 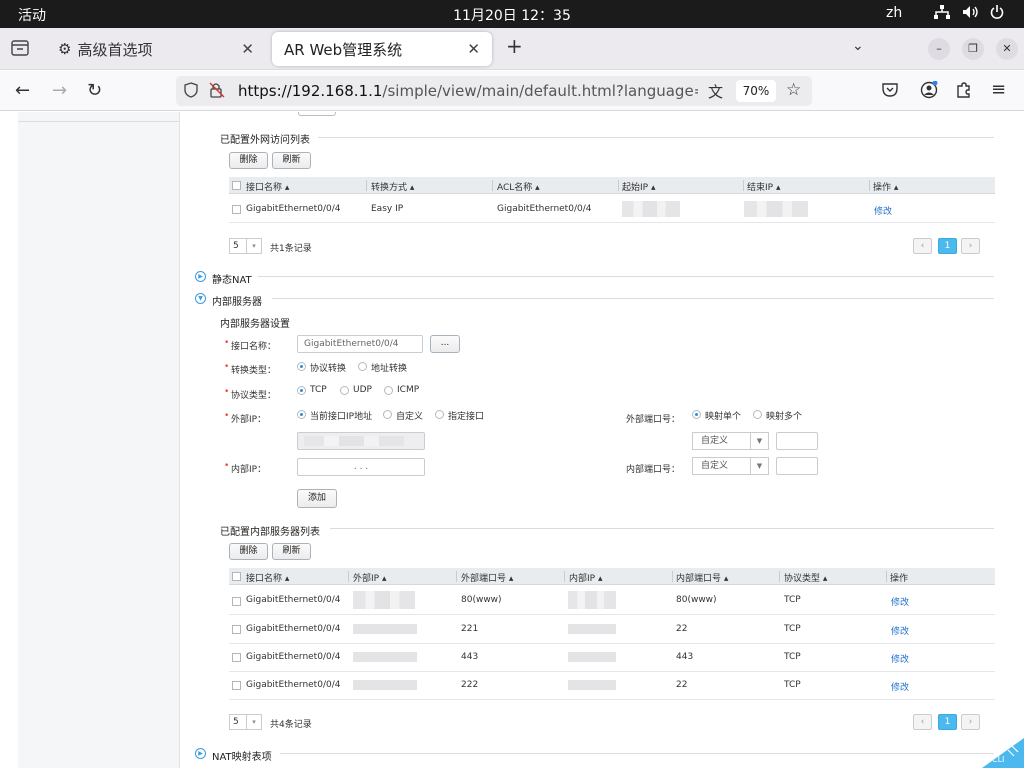 What do you see at coordinates (191, 92) in the screenshot?
I see `shield-icon` at bounding box center [191, 92].